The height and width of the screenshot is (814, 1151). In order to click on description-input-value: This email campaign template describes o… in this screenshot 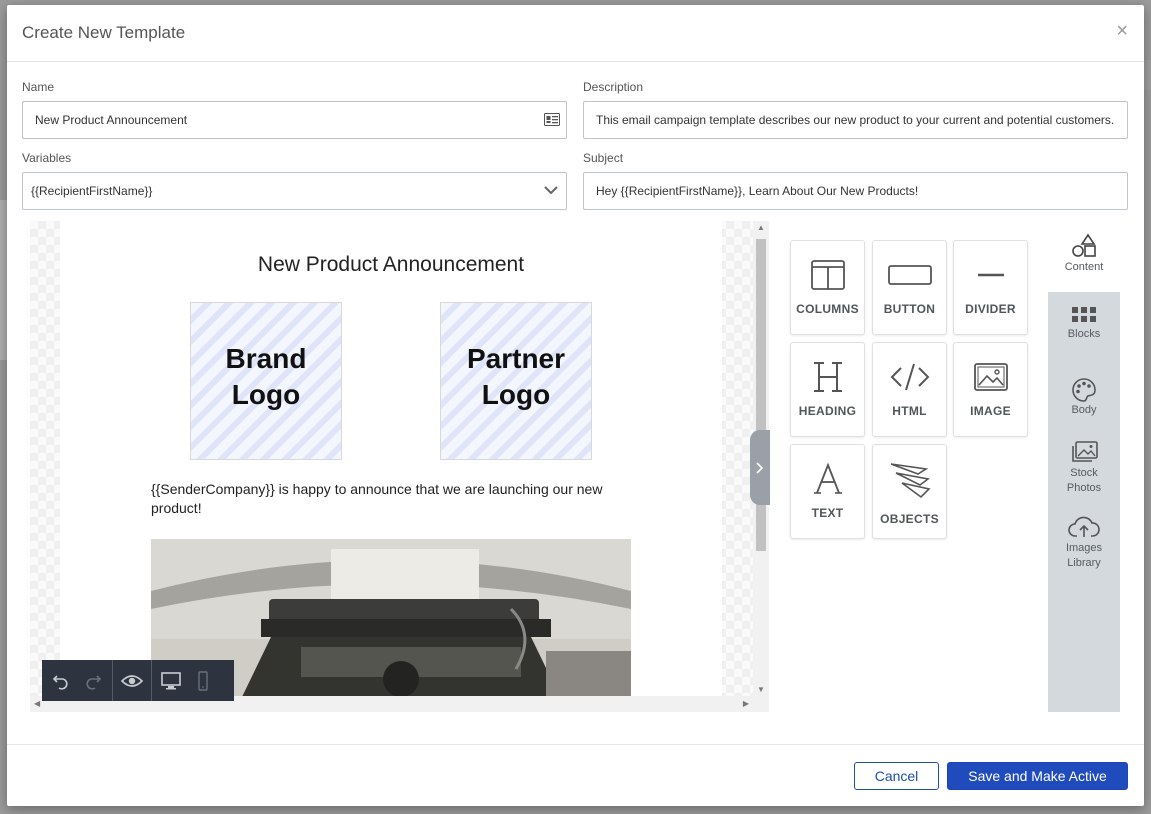, I will do `click(855, 120)`.